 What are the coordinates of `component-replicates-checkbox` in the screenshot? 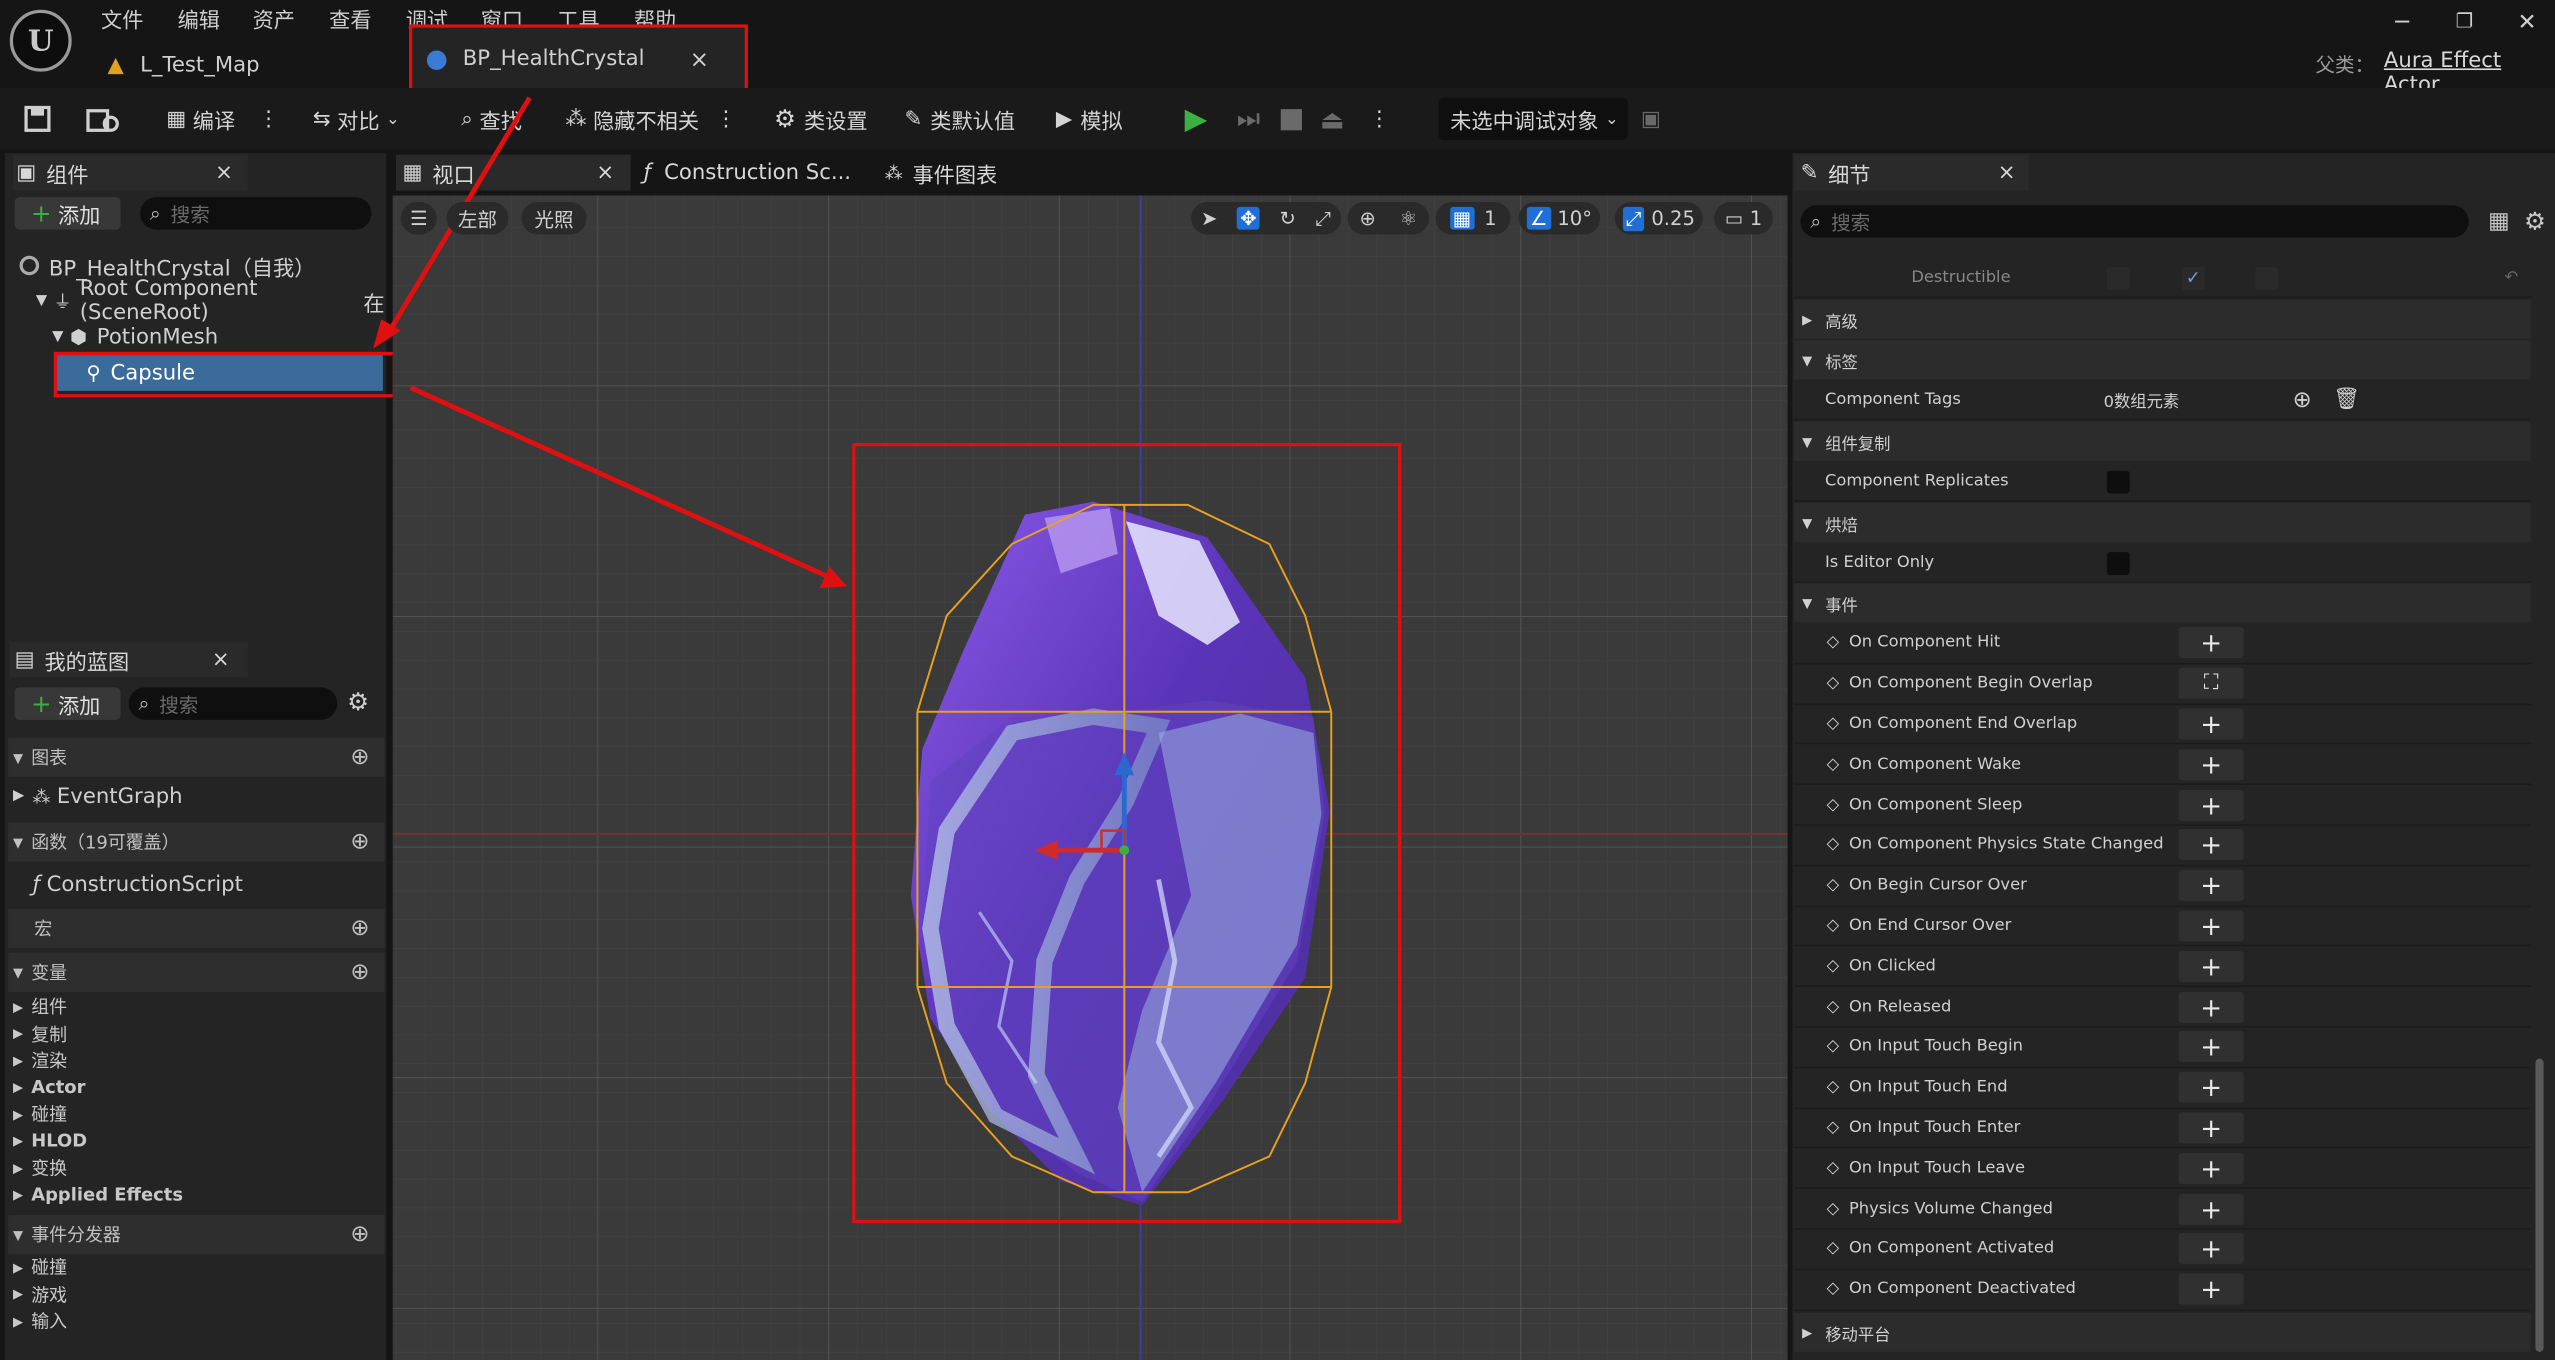 It's located at (2118, 481).